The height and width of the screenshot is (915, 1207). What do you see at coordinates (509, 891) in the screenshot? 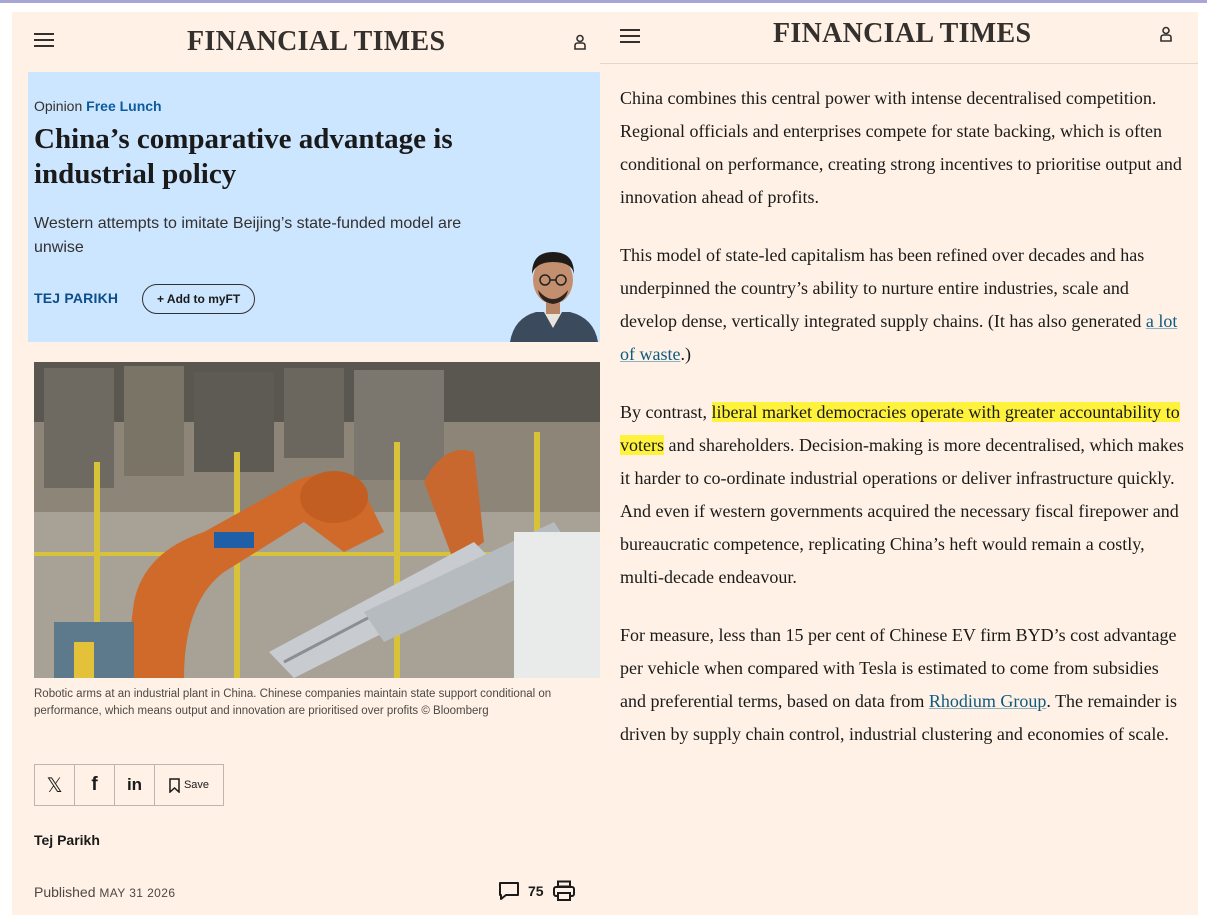
I see `comments-icon` at bounding box center [509, 891].